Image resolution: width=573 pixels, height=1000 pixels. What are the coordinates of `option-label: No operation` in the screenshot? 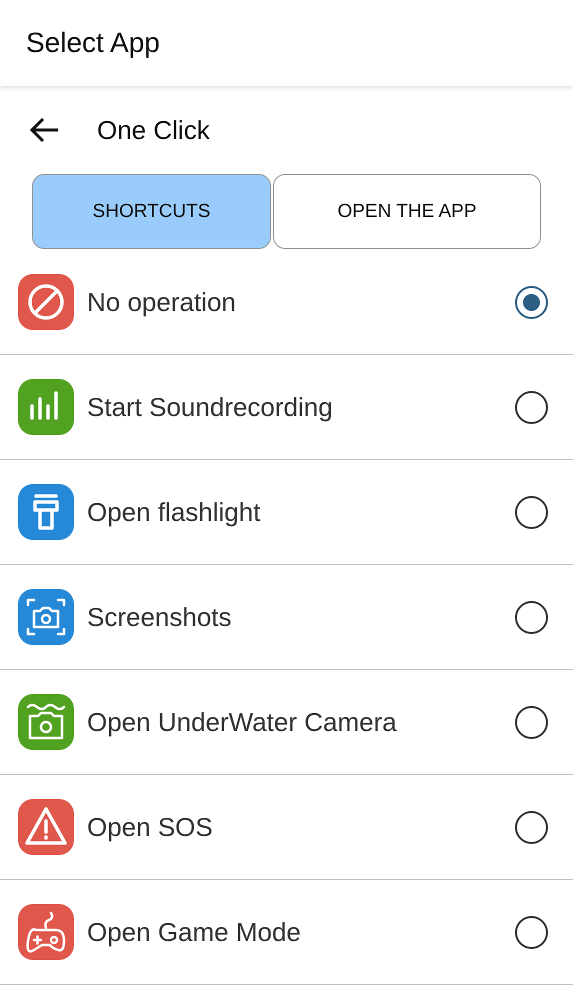 It's located at (162, 302).